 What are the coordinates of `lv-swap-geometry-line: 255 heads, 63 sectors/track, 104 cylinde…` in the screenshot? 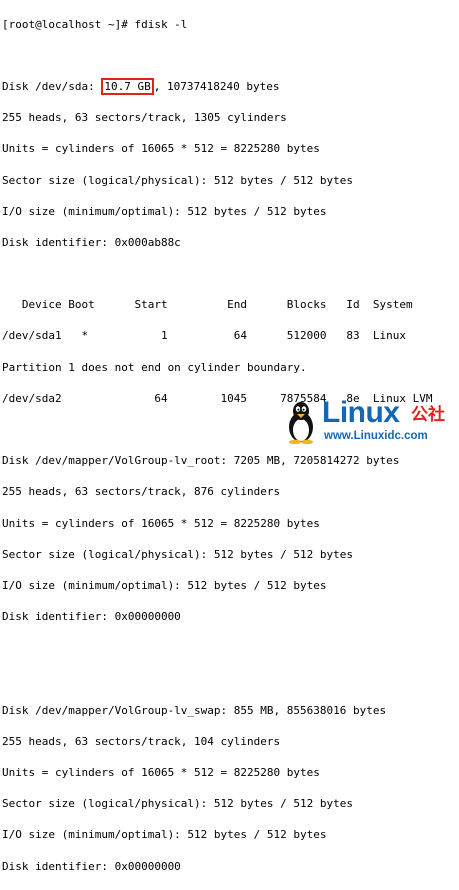 It's located at (141, 741).